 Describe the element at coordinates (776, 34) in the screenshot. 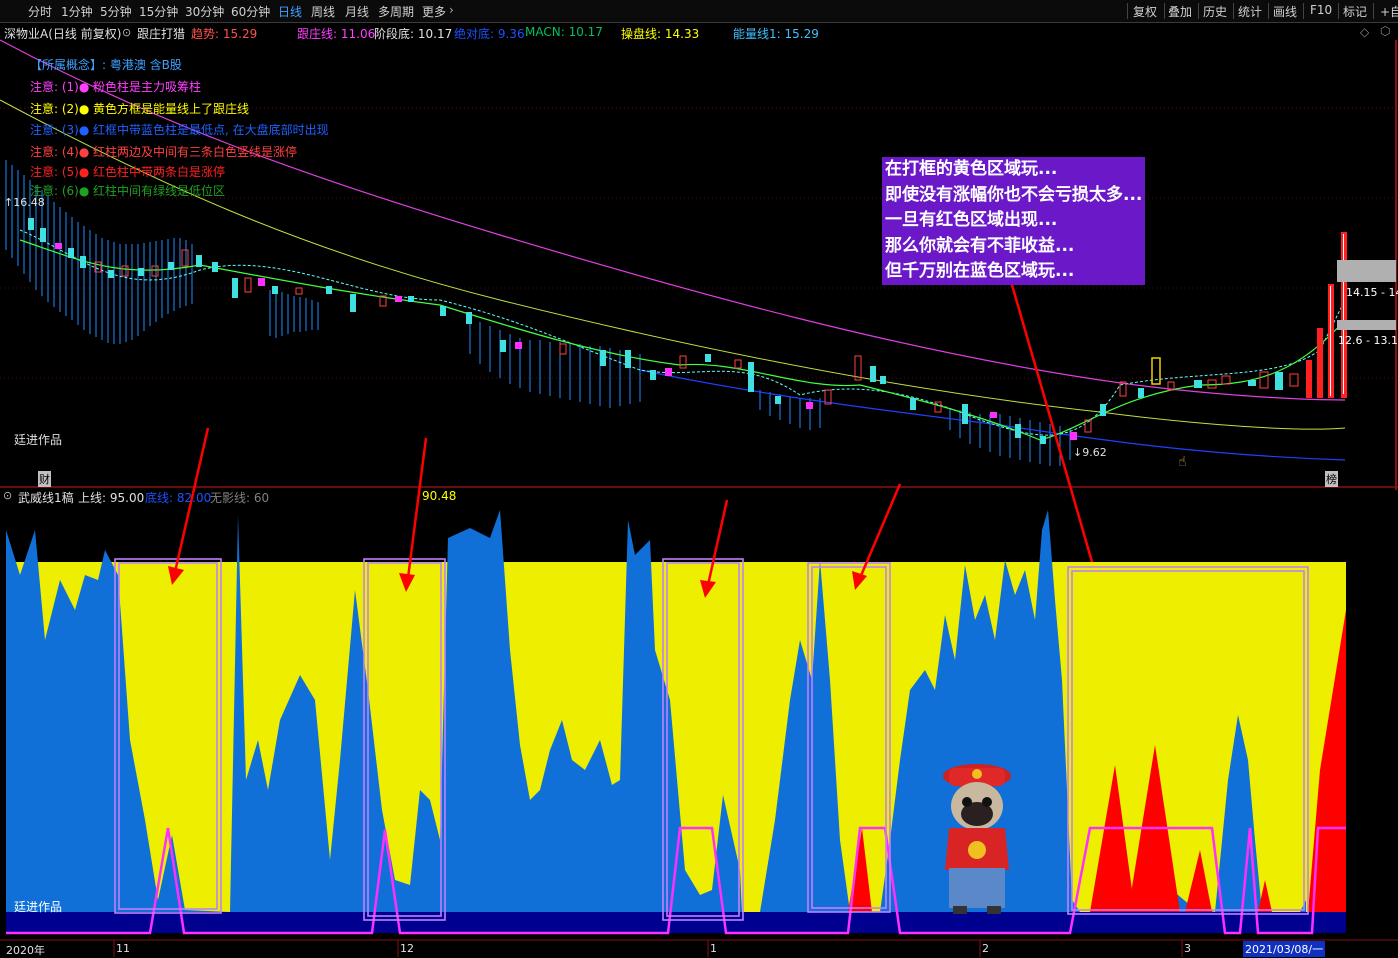

I see `header-nengliang: 能量线1: 15.29` at that location.